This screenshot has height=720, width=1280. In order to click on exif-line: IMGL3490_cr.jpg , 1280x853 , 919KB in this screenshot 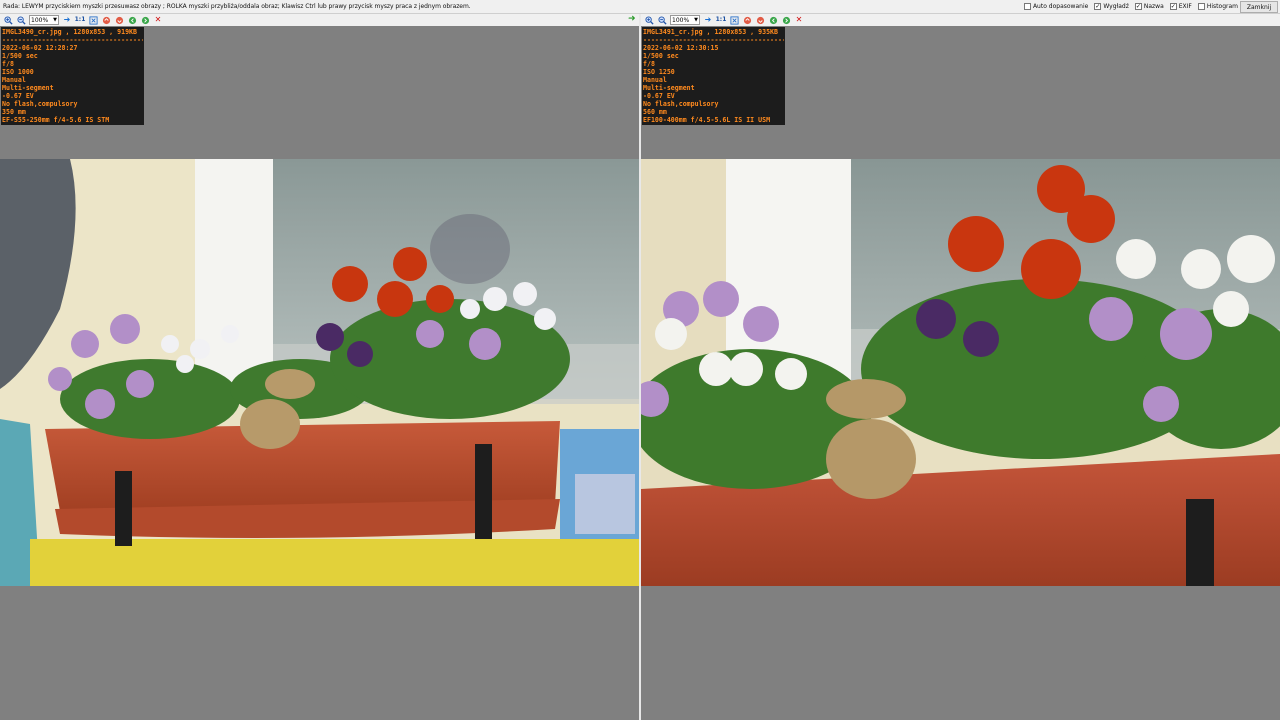, I will do `click(69, 32)`.